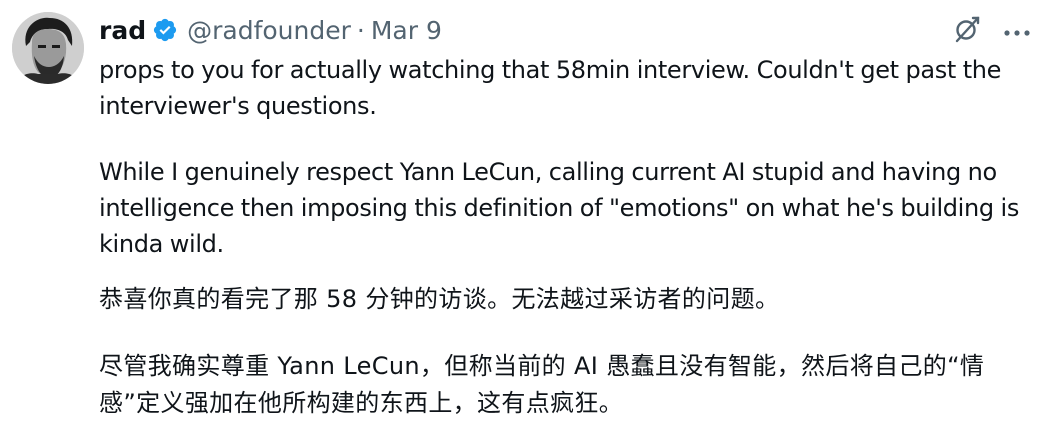 The image size is (1048, 428). I want to click on grok-icon, so click(967, 31).